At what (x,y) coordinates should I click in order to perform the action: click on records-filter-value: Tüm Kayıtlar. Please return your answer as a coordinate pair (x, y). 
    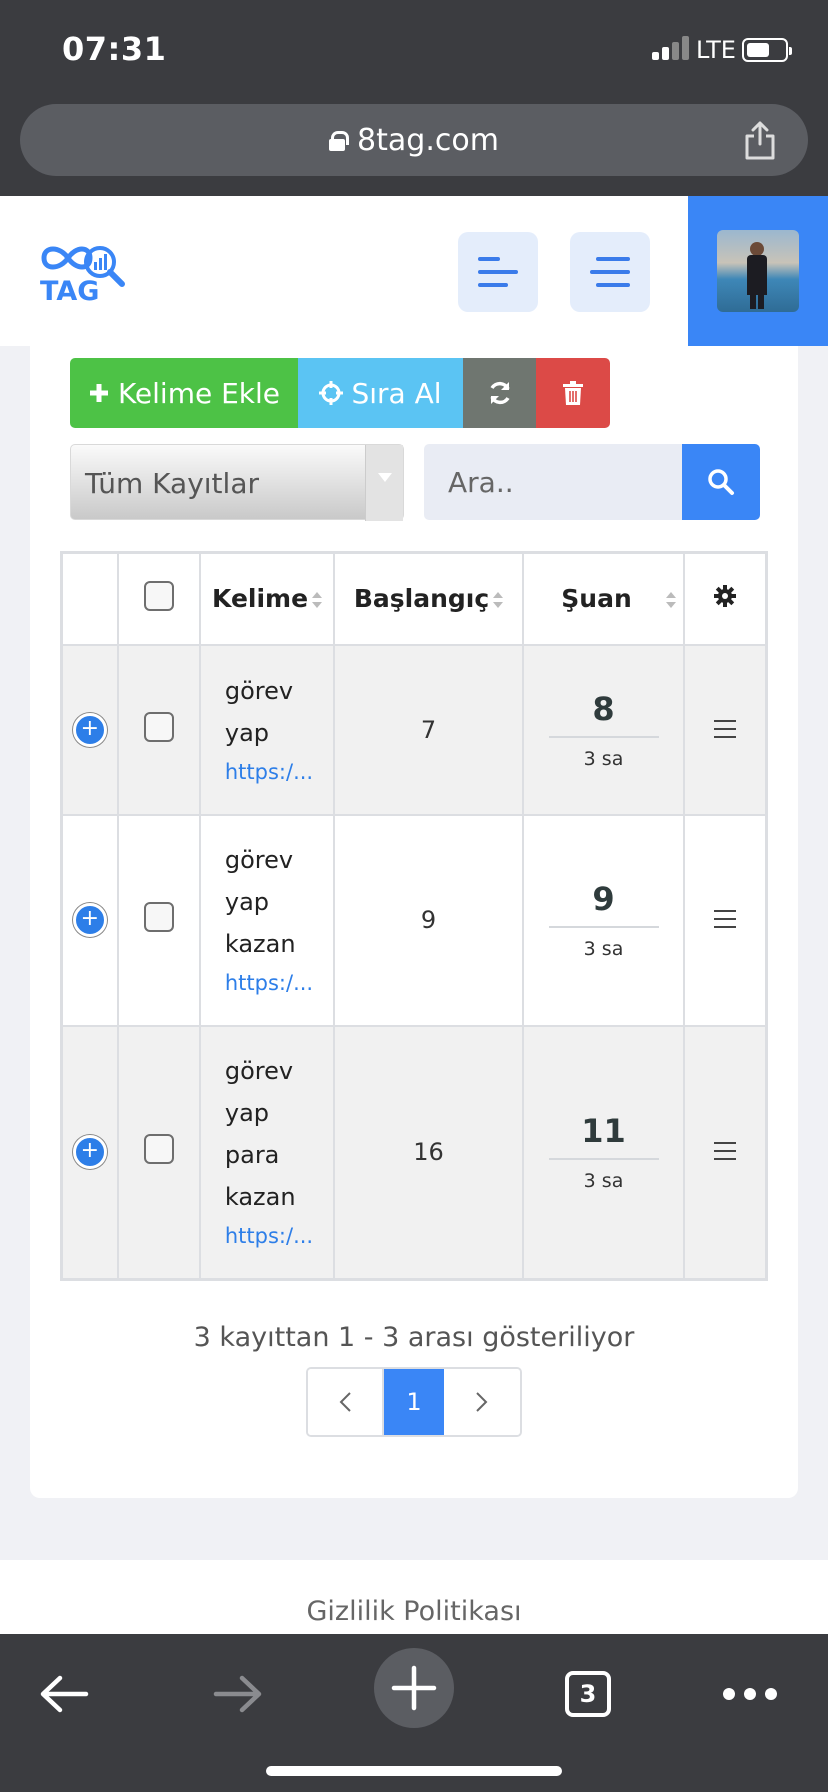
    Looking at the image, I should click on (172, 483).